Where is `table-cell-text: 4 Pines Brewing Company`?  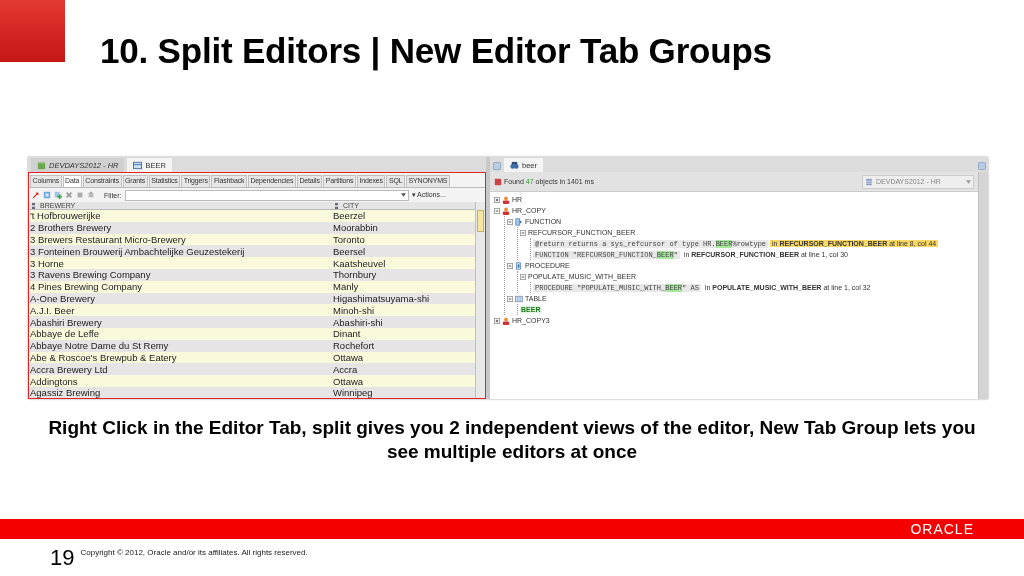 table-cell-text: 4 Pines Brewing Company is located at coordinates (86, 287).